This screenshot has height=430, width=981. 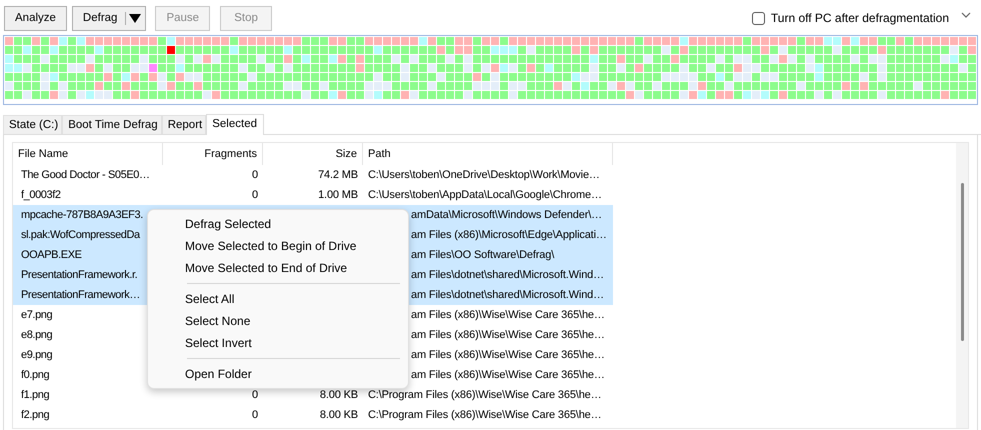 What do you see at coordinates (88, 395) in the screenshot?
I see `table-cell: f1.png` at bounding box center [88, 395].